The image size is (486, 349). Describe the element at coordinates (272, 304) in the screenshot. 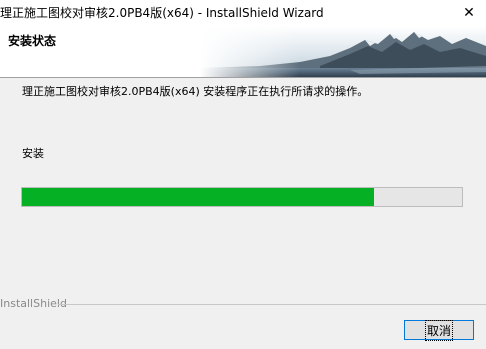

I see `footer-divider` at that location.